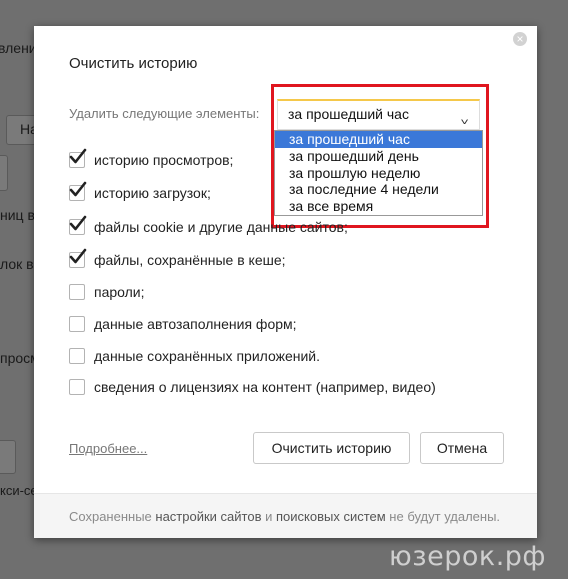  I want to click on bg-text-4: лок в, so click(17, 264).